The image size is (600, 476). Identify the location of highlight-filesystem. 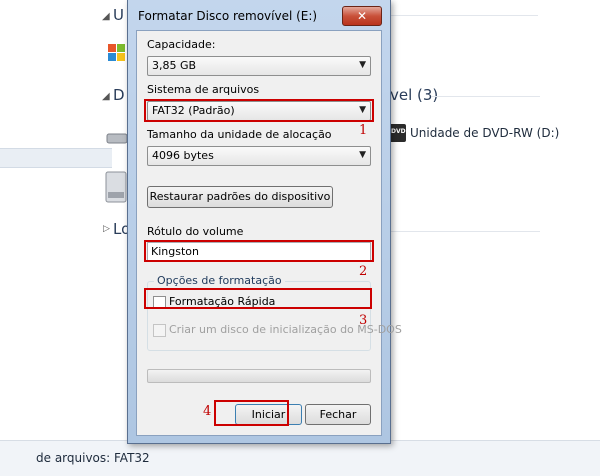
(259, 110).